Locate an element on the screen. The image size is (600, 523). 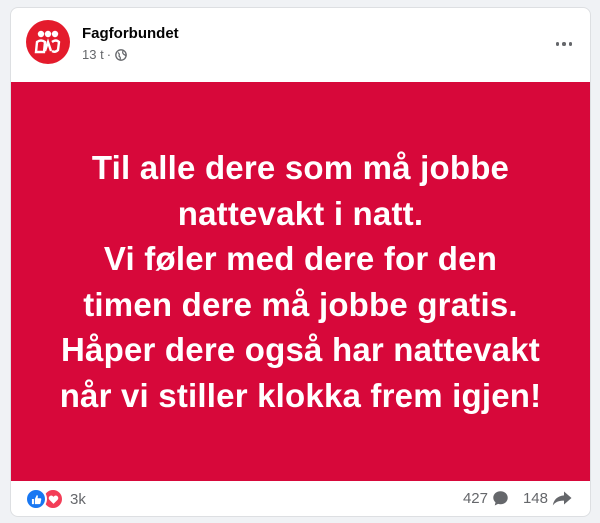
shares-stat: 148 is located at coordinates (547, 498).